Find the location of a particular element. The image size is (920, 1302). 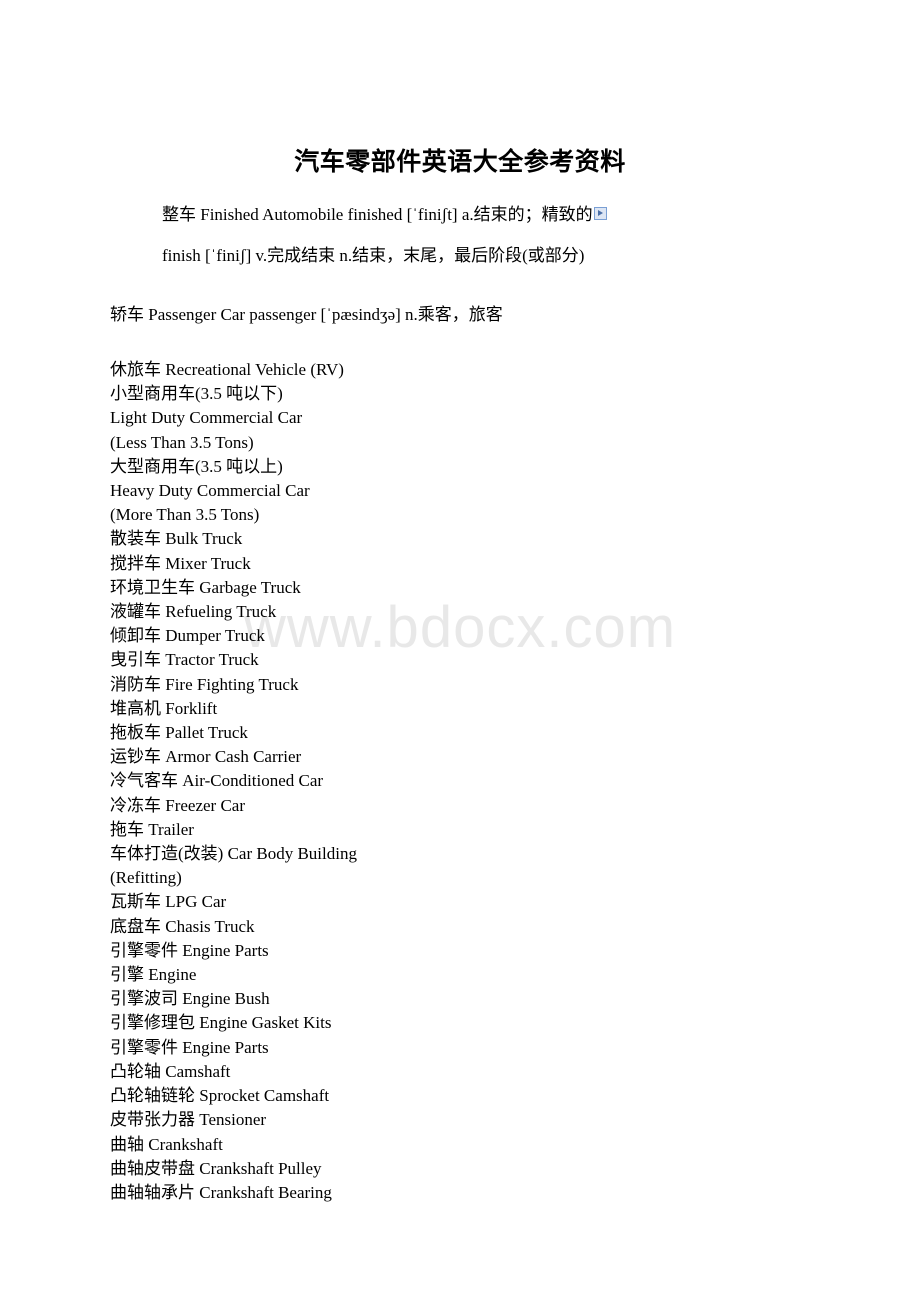

vocabulary-line: 车体打造(改装) Car Body Building is located at coordinates (233, 854).